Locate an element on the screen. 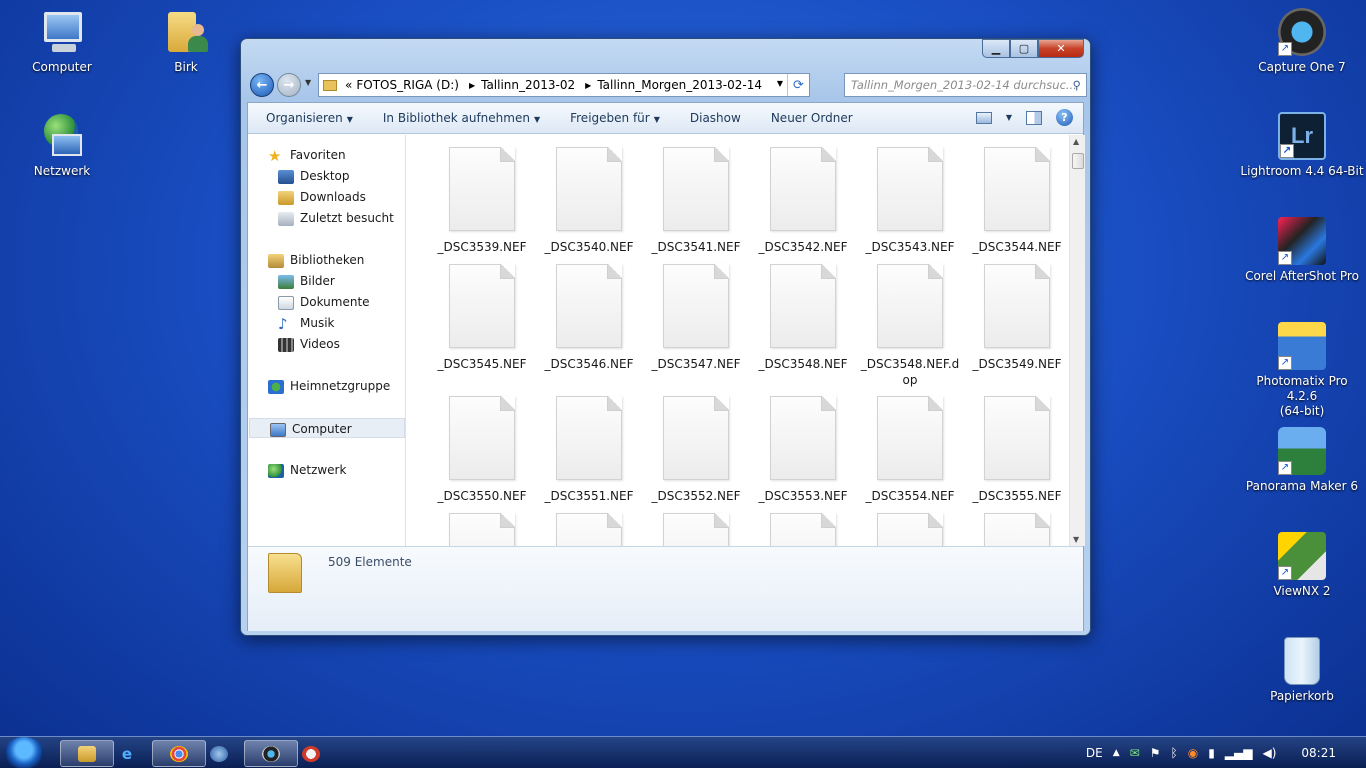 This screenshot has height=768, width=1366. desktop-icon-panorama-maker: ↗ Panorama Maker 6 is located at coordinates (1302, 460).